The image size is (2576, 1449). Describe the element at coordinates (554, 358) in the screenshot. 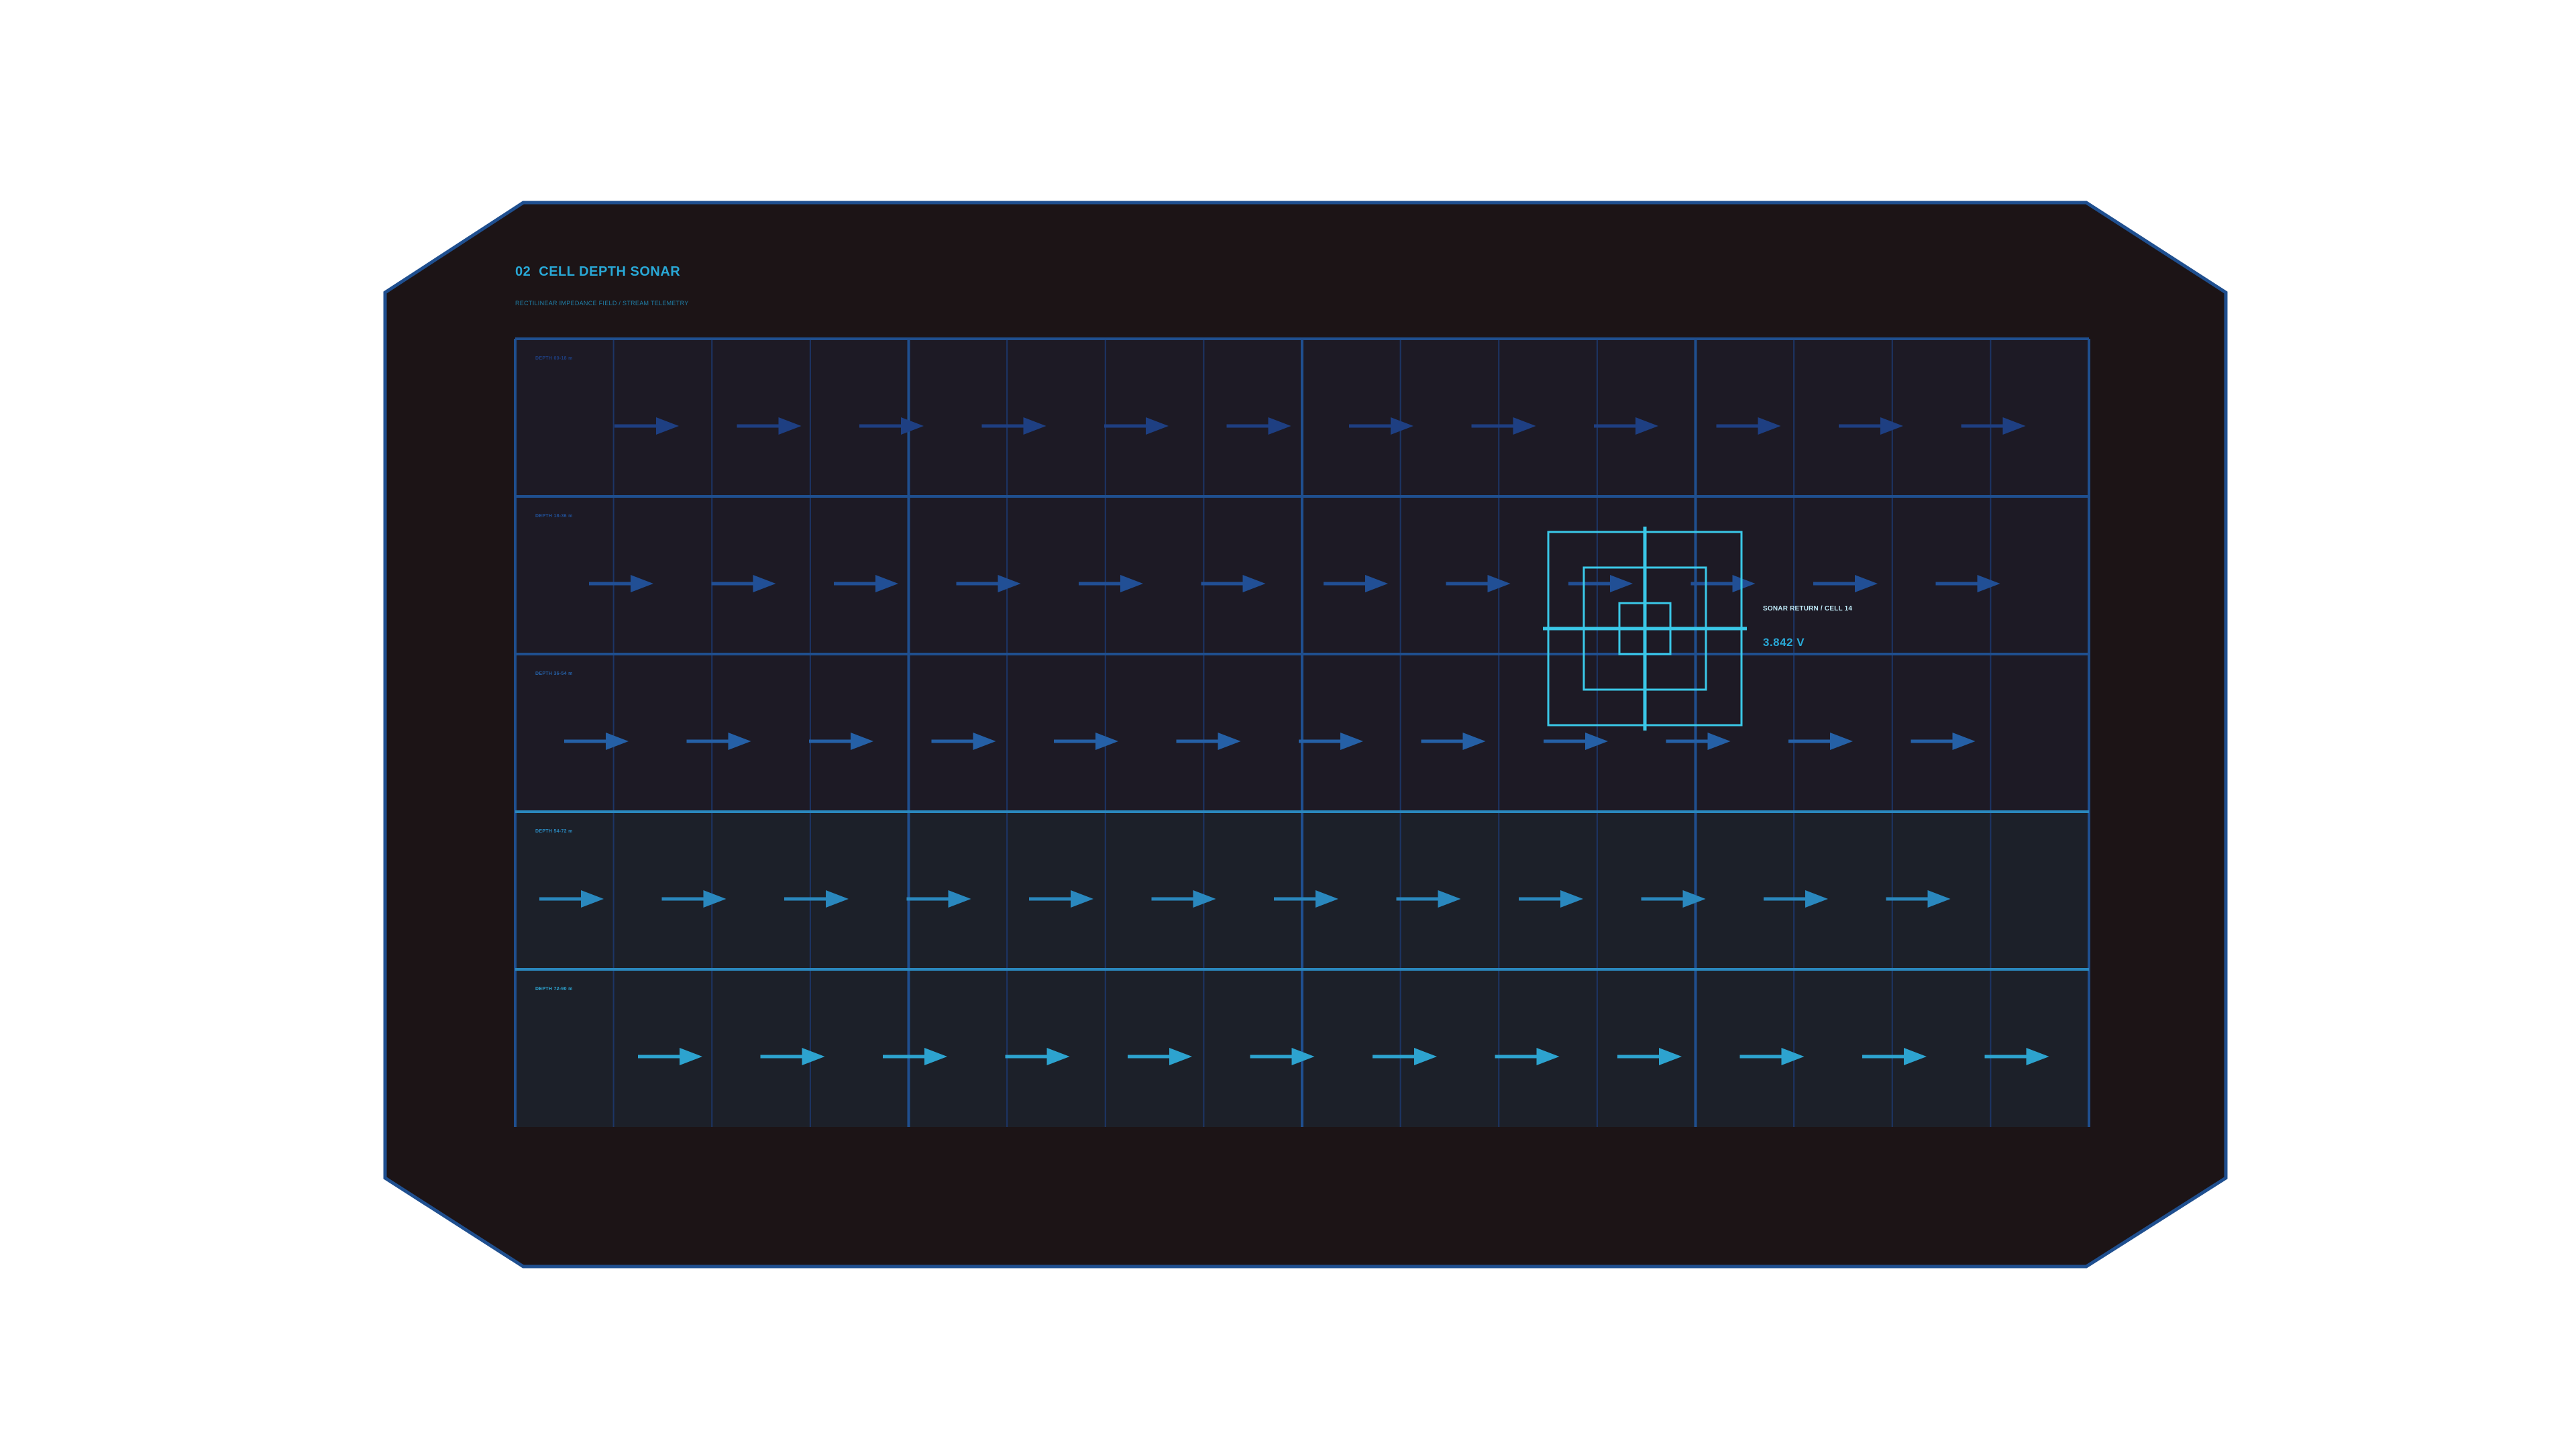

I see `depth-band-label: DEPTH 00-18 m` at that location.